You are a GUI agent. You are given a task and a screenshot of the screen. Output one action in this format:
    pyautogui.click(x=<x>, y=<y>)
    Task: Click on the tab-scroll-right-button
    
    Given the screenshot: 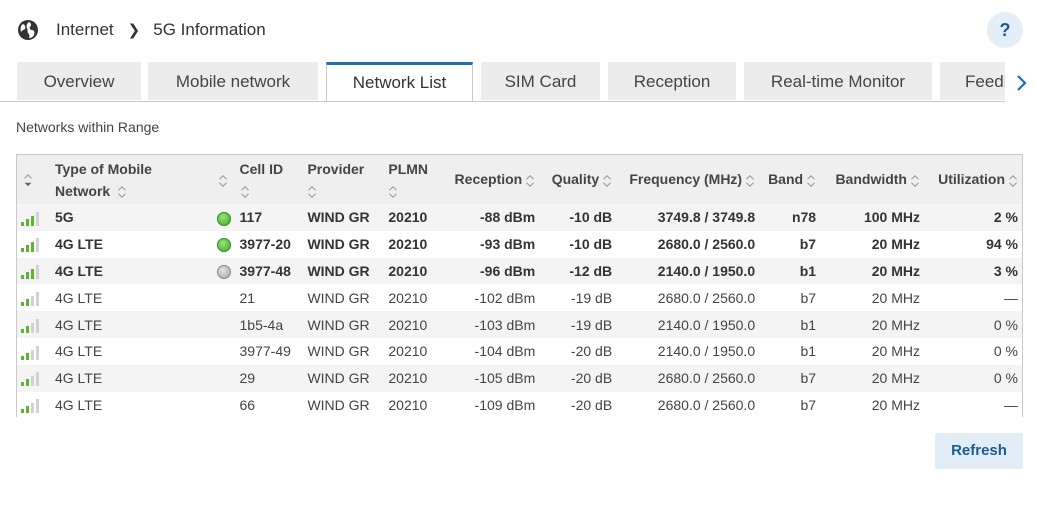 What is the action you would take?
    pyautogui.click(x=1021, y=82)
    